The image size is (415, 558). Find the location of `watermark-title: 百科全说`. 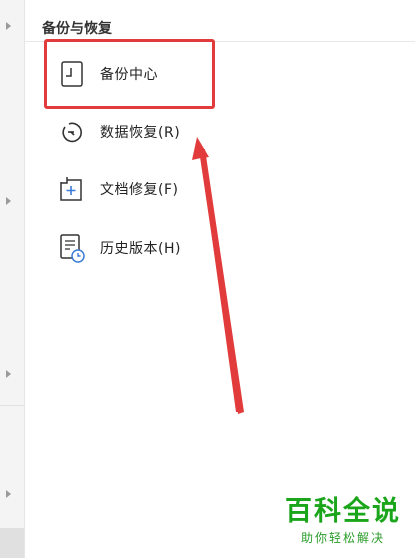

watermark-title: 百科全说 is located at coordinates (343, 511).